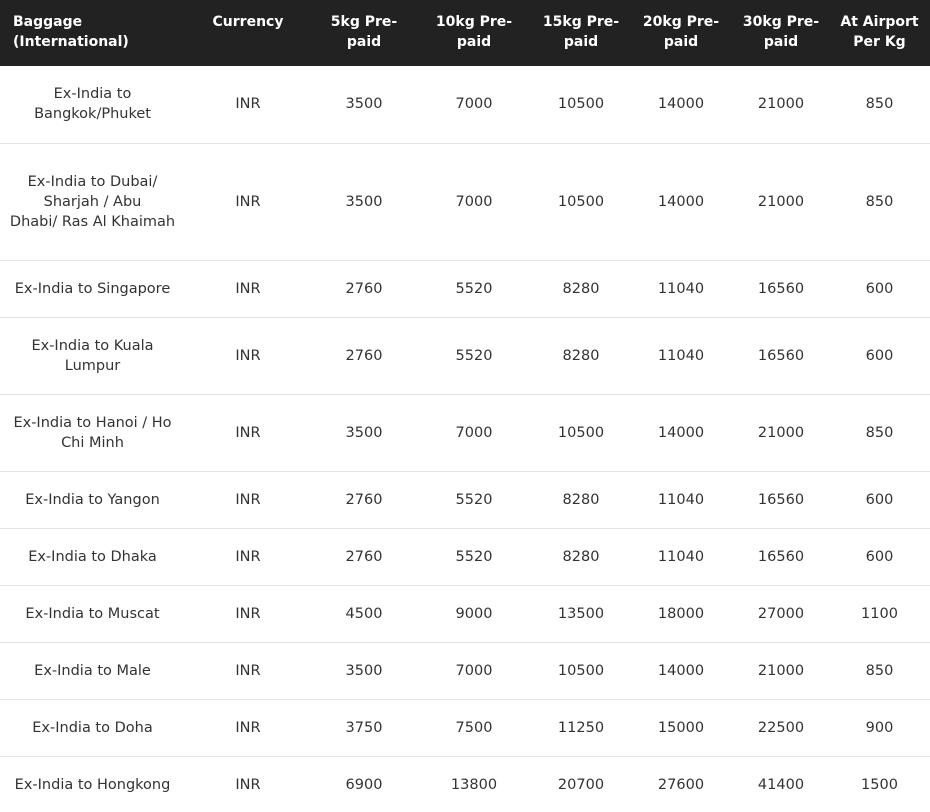 The width and height of the screenshot is (930, 812). I want to click on route-label-line: Ex-India to Hongkong, so click(92, 784).